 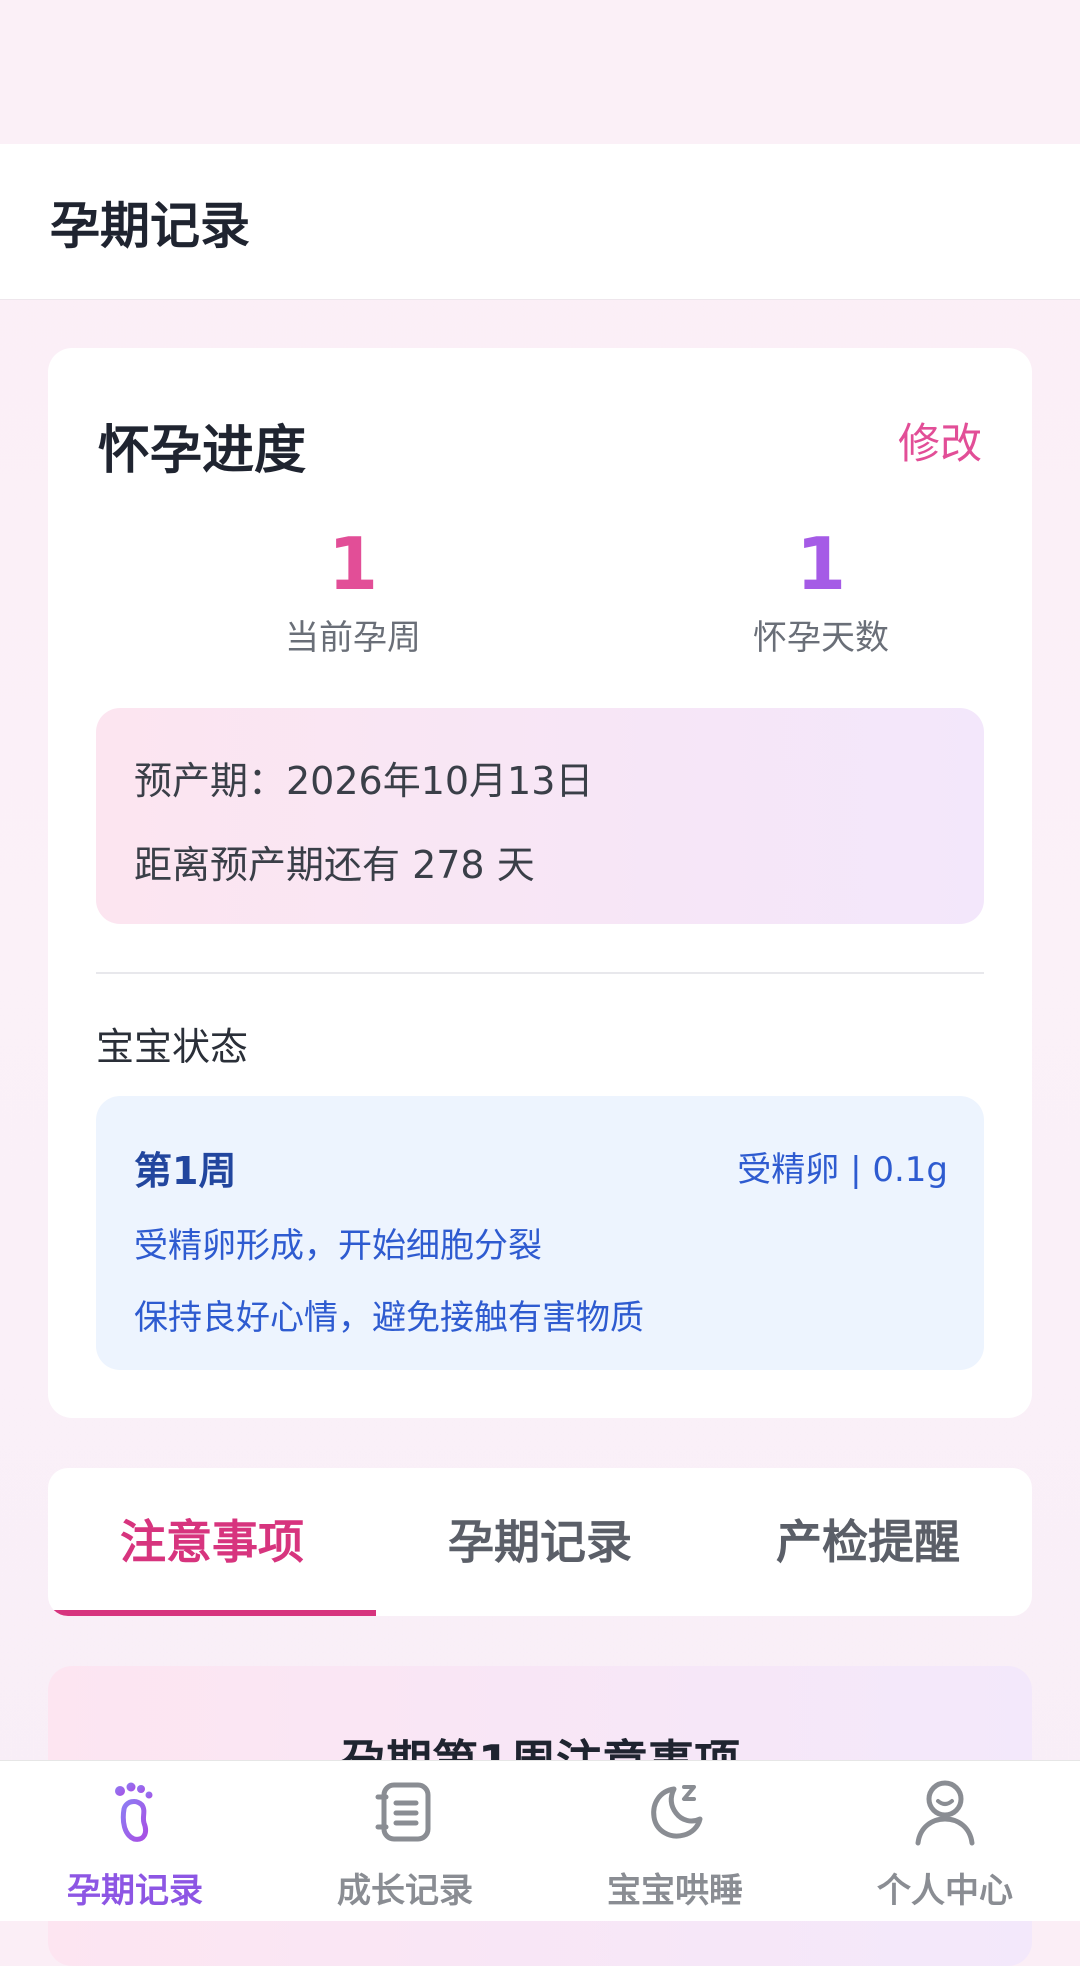 I want to click on app-header: 孕期记录, so click(x=540, y=222).